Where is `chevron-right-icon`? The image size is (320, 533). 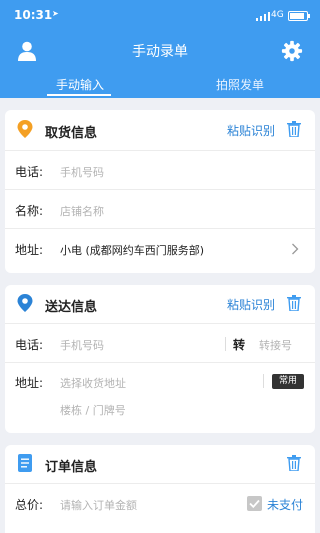 chevron-right-icon is located at coordinates (295, 249).